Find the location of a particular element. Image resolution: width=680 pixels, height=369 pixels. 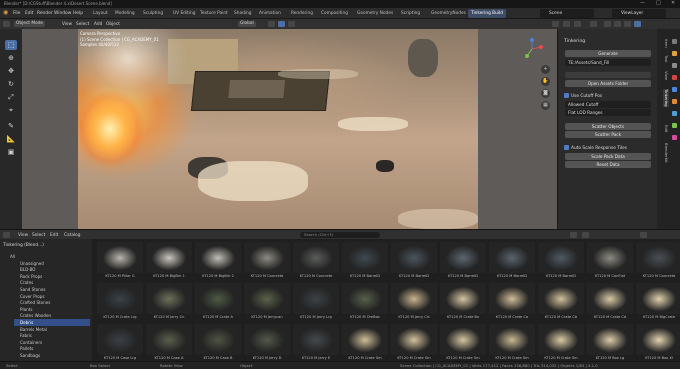

minimize-button: — is located at coordinates (642, 3).